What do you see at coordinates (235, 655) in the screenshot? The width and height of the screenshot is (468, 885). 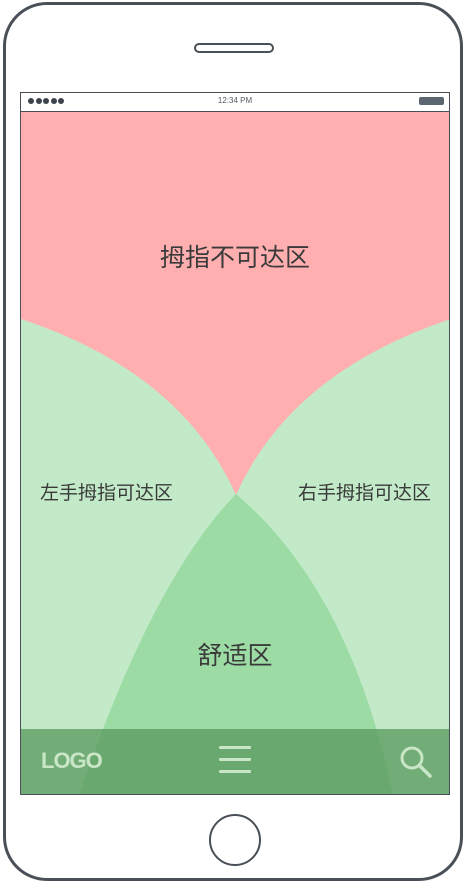 I see `comfort-zone-label: 舒适区` at bounding box center [235, 655].